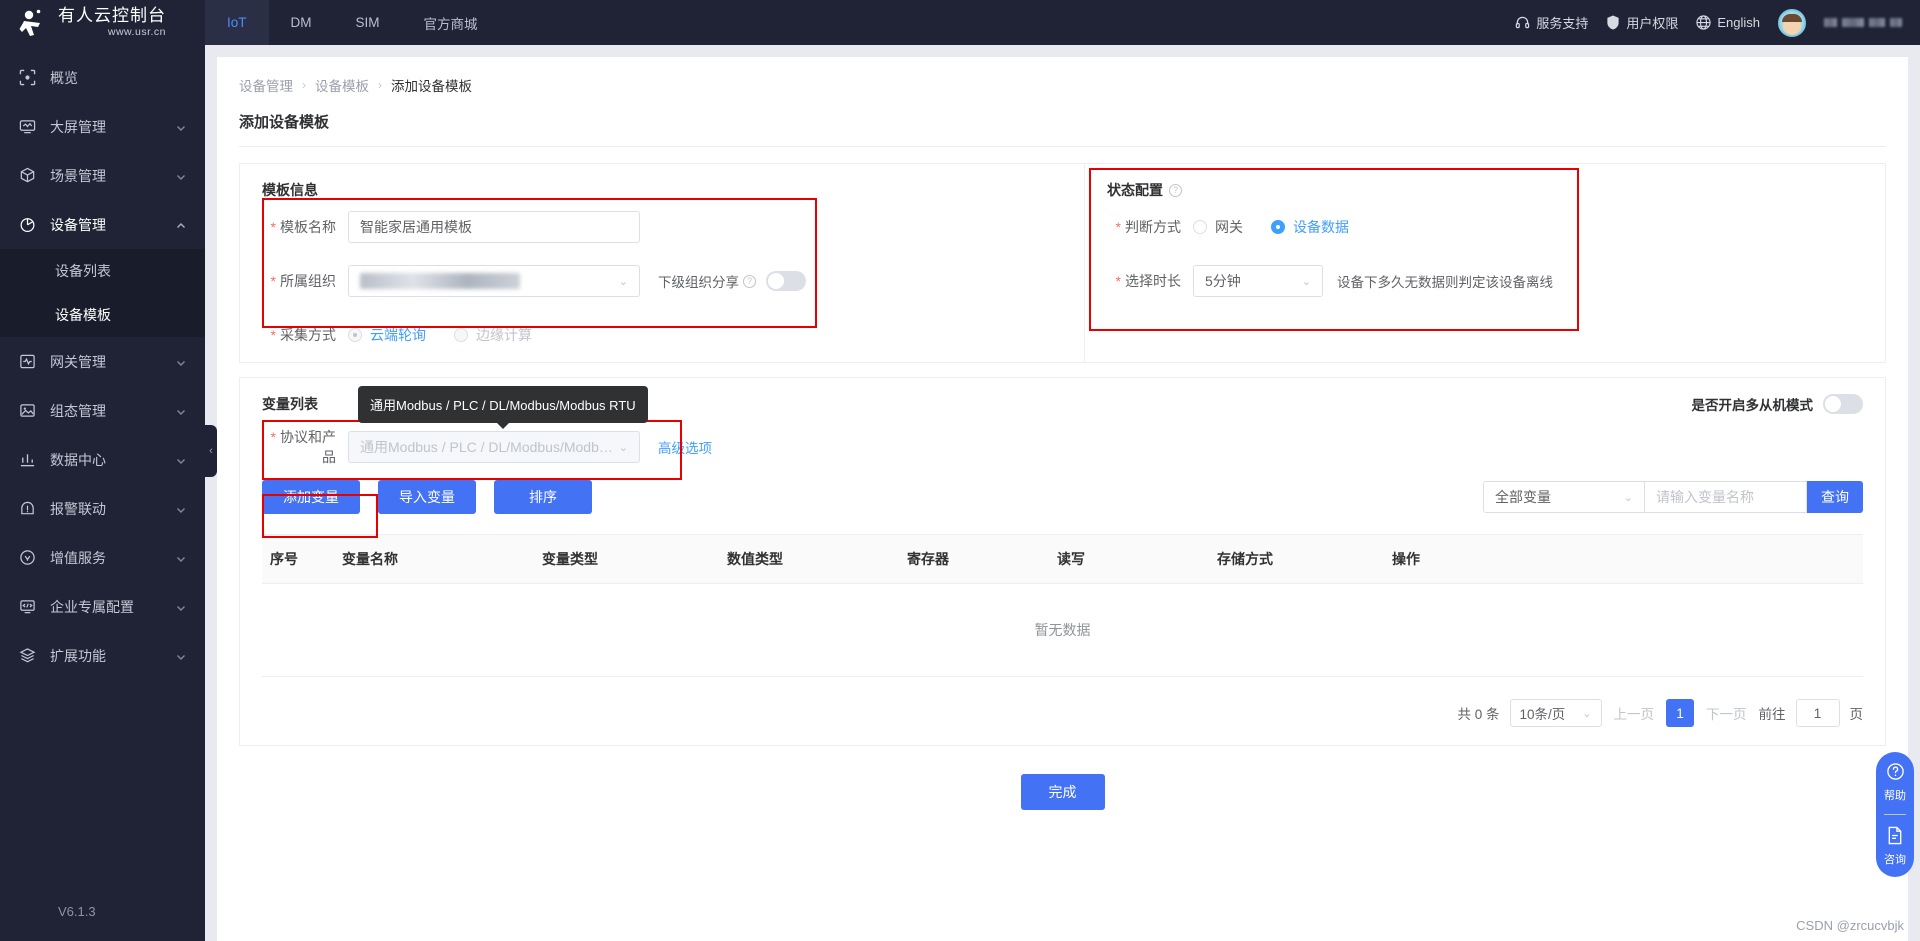 The height and width of the screenshot is (941, 1920). I want to click on query-button: 查询, so click(1835, 497).